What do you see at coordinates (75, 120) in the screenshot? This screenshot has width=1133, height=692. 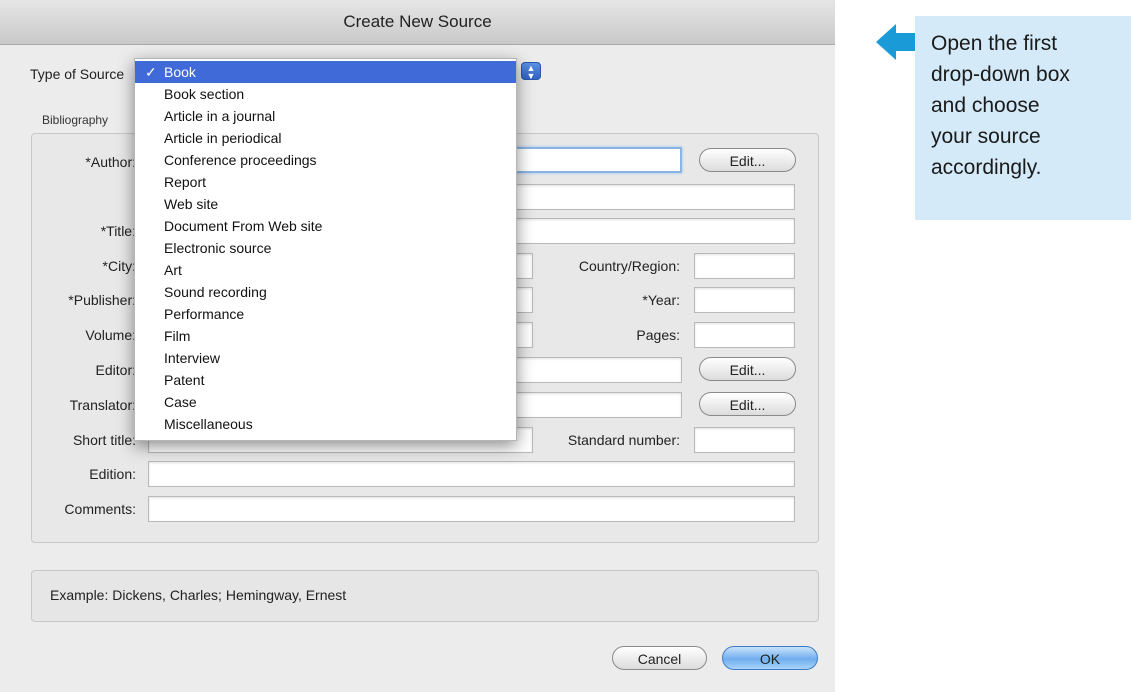 I see `bibliography-label: Bibliography` at bounding box center [75, 120].